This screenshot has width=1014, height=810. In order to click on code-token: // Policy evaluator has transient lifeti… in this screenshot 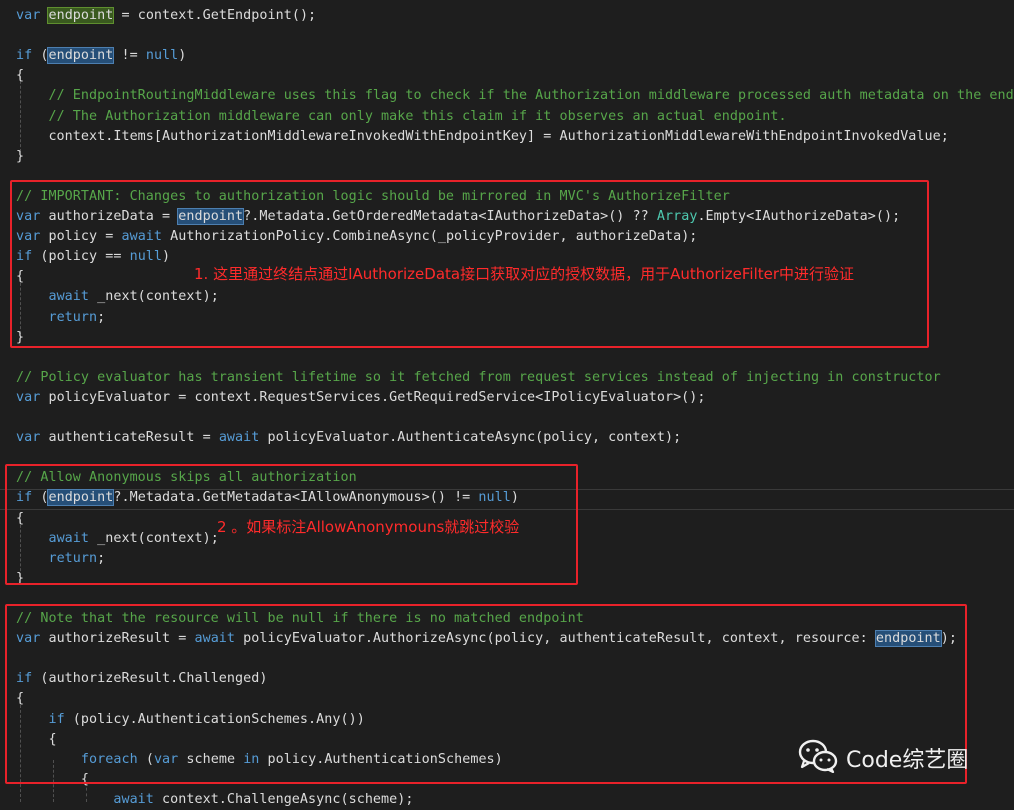, I will do `click(478, 377)`.